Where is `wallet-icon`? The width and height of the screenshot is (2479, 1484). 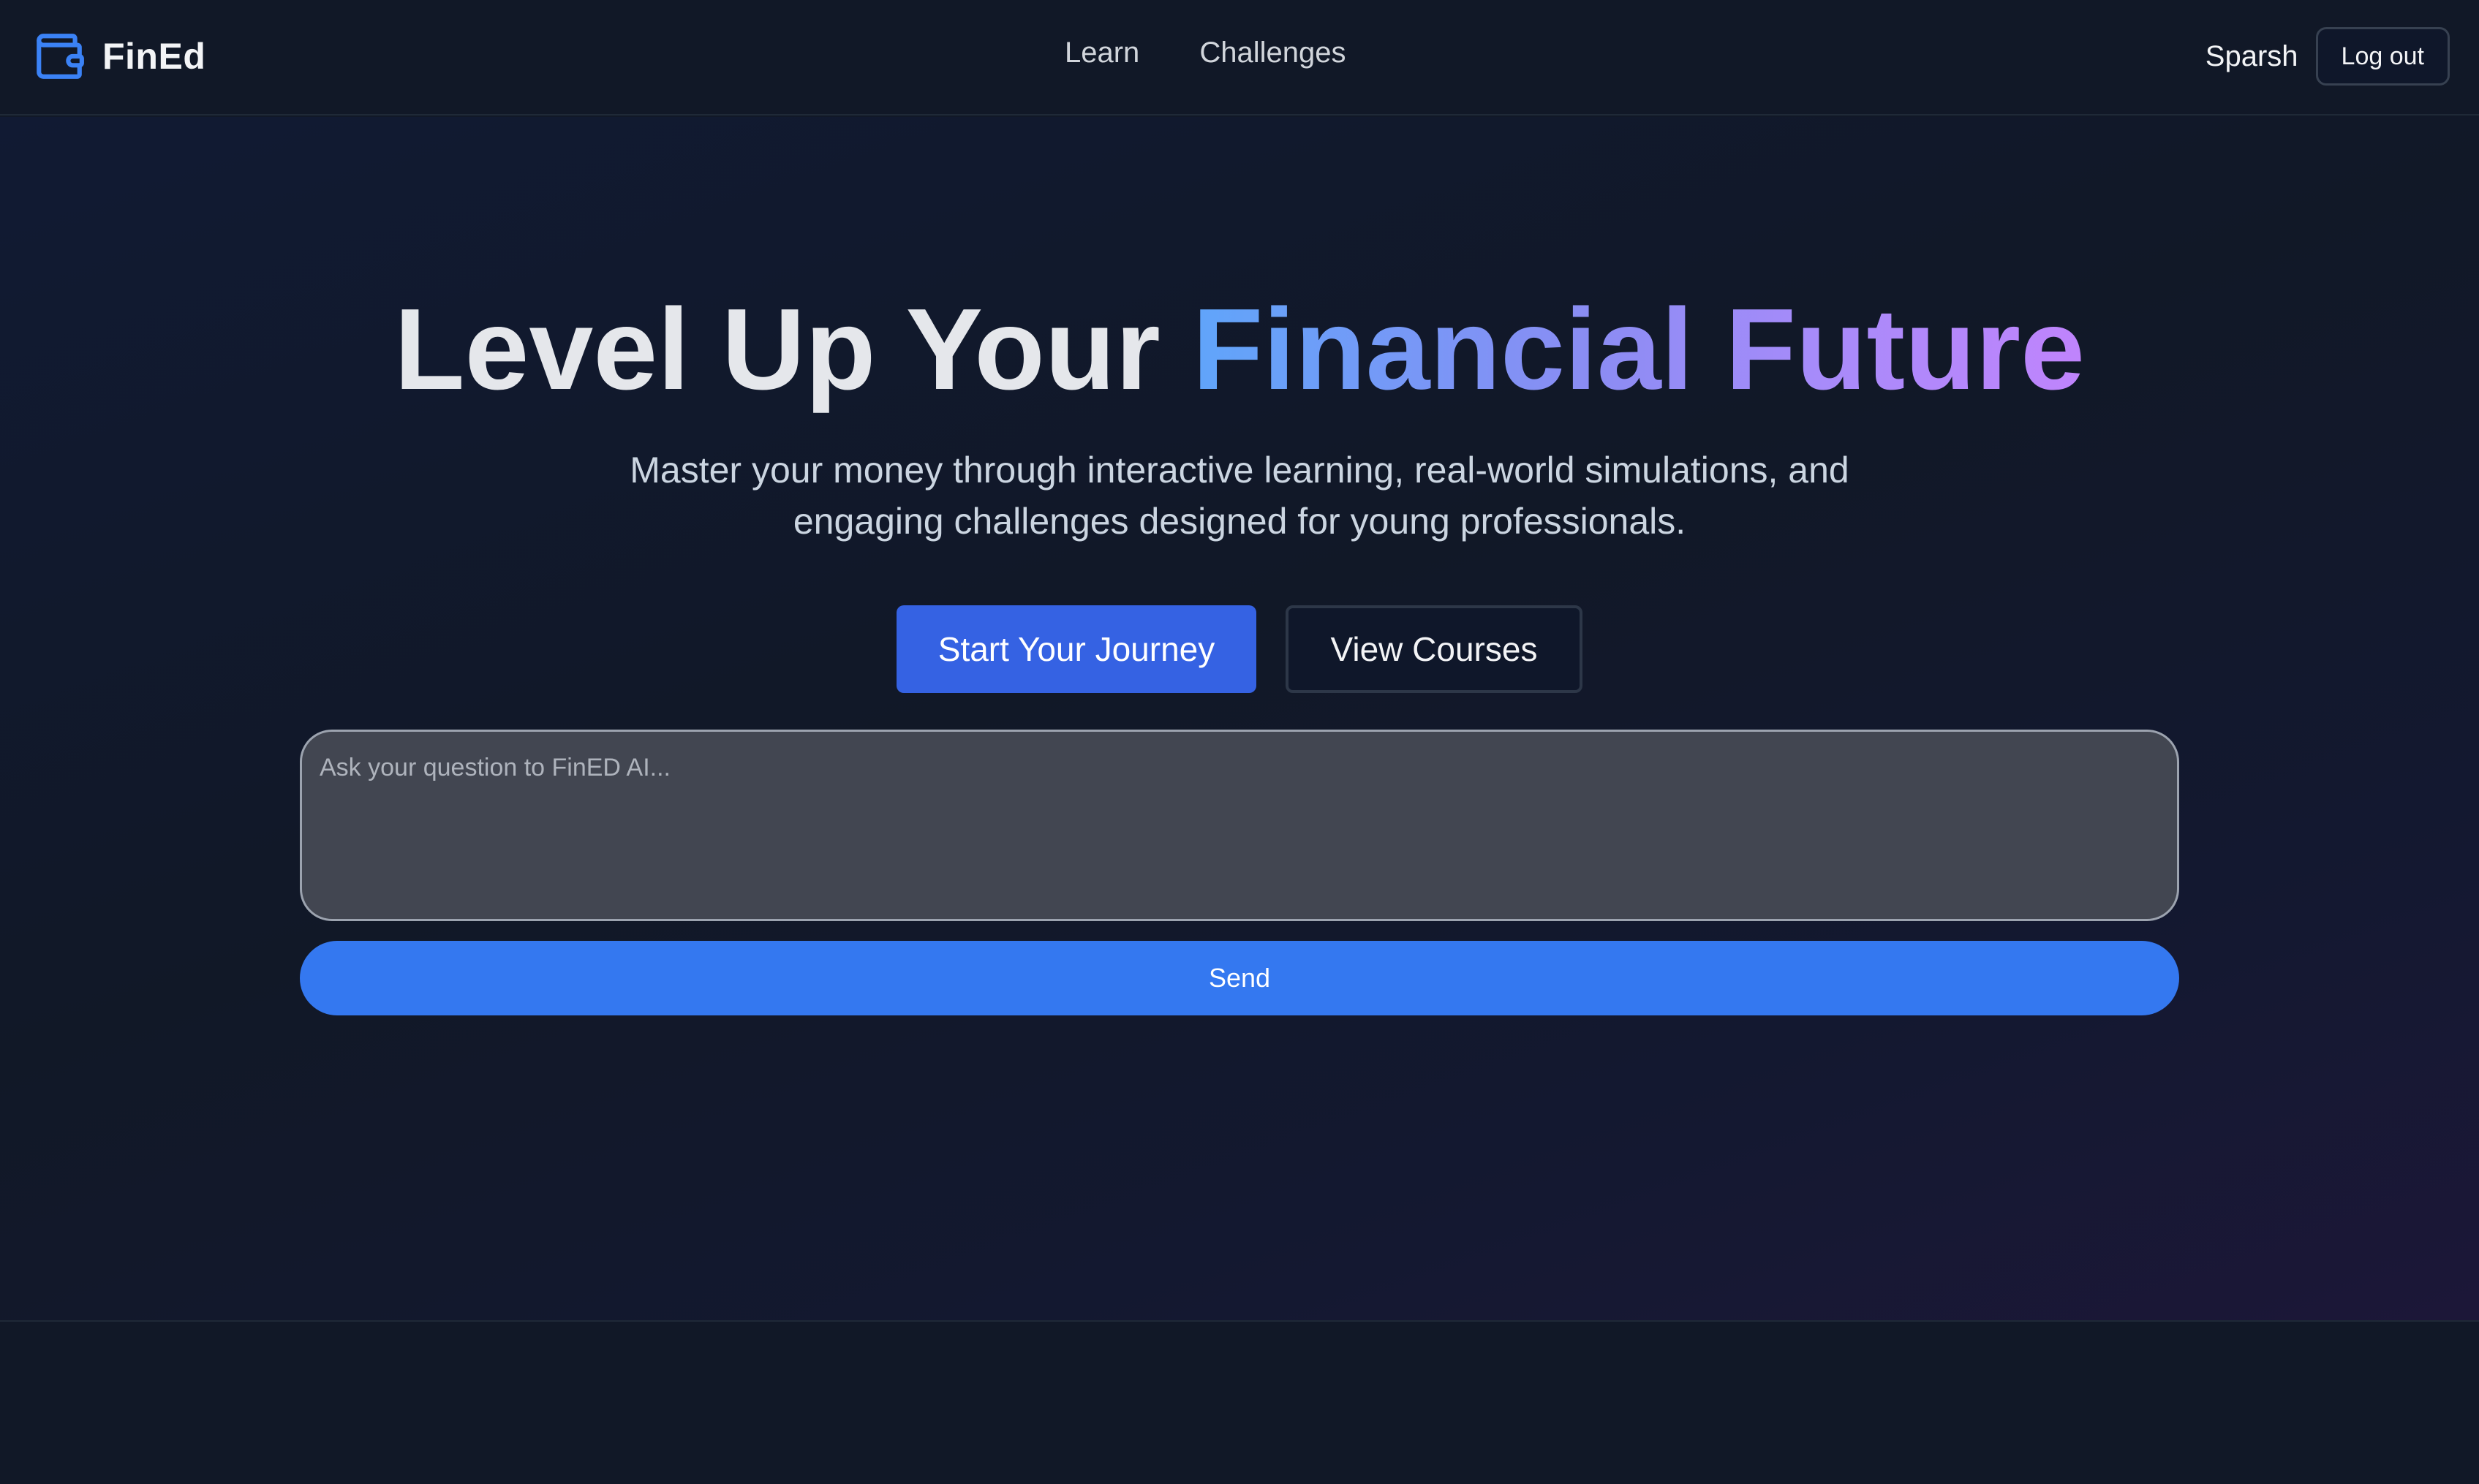 wallet-icon is located at coordinates (60, 56).